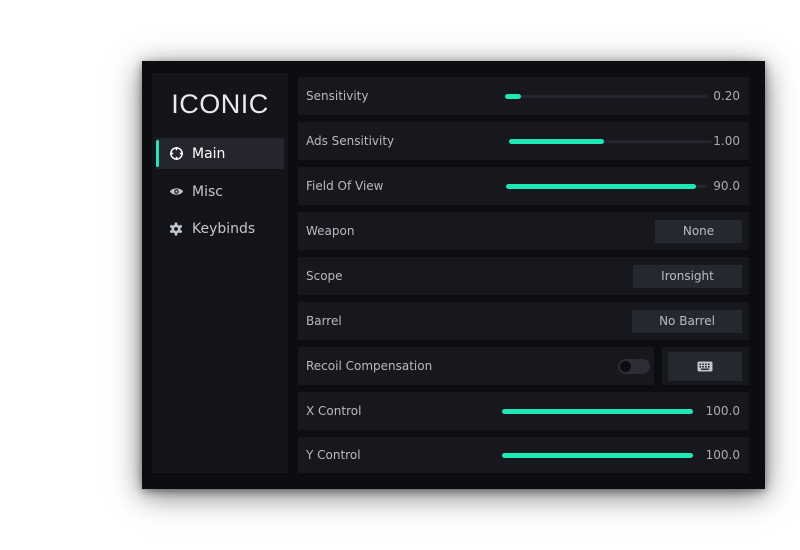 The width and height of the screenshot is (800, 550). I want to click on y-control-value: 100.0, so click(722, 455).